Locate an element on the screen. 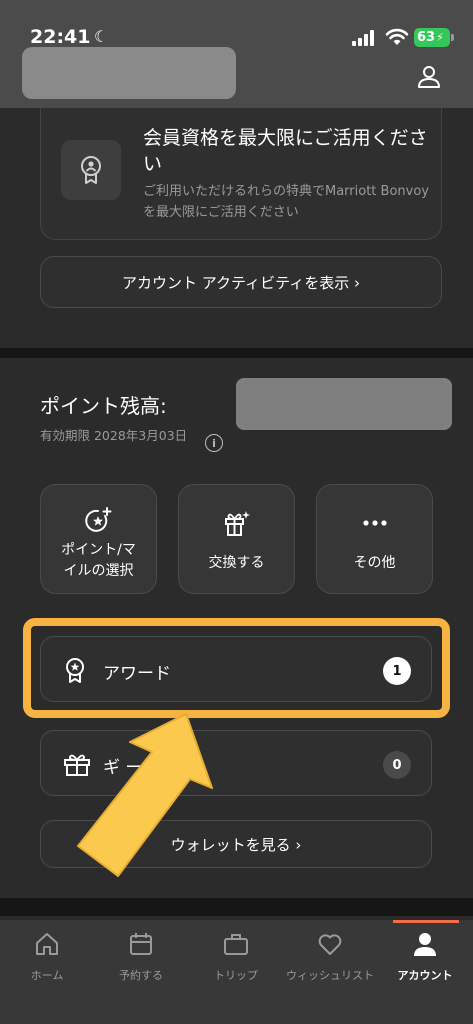 The width and height of the screenshot is (473, 1024). tab-label: アカウント is located at coordinates (425, 975).